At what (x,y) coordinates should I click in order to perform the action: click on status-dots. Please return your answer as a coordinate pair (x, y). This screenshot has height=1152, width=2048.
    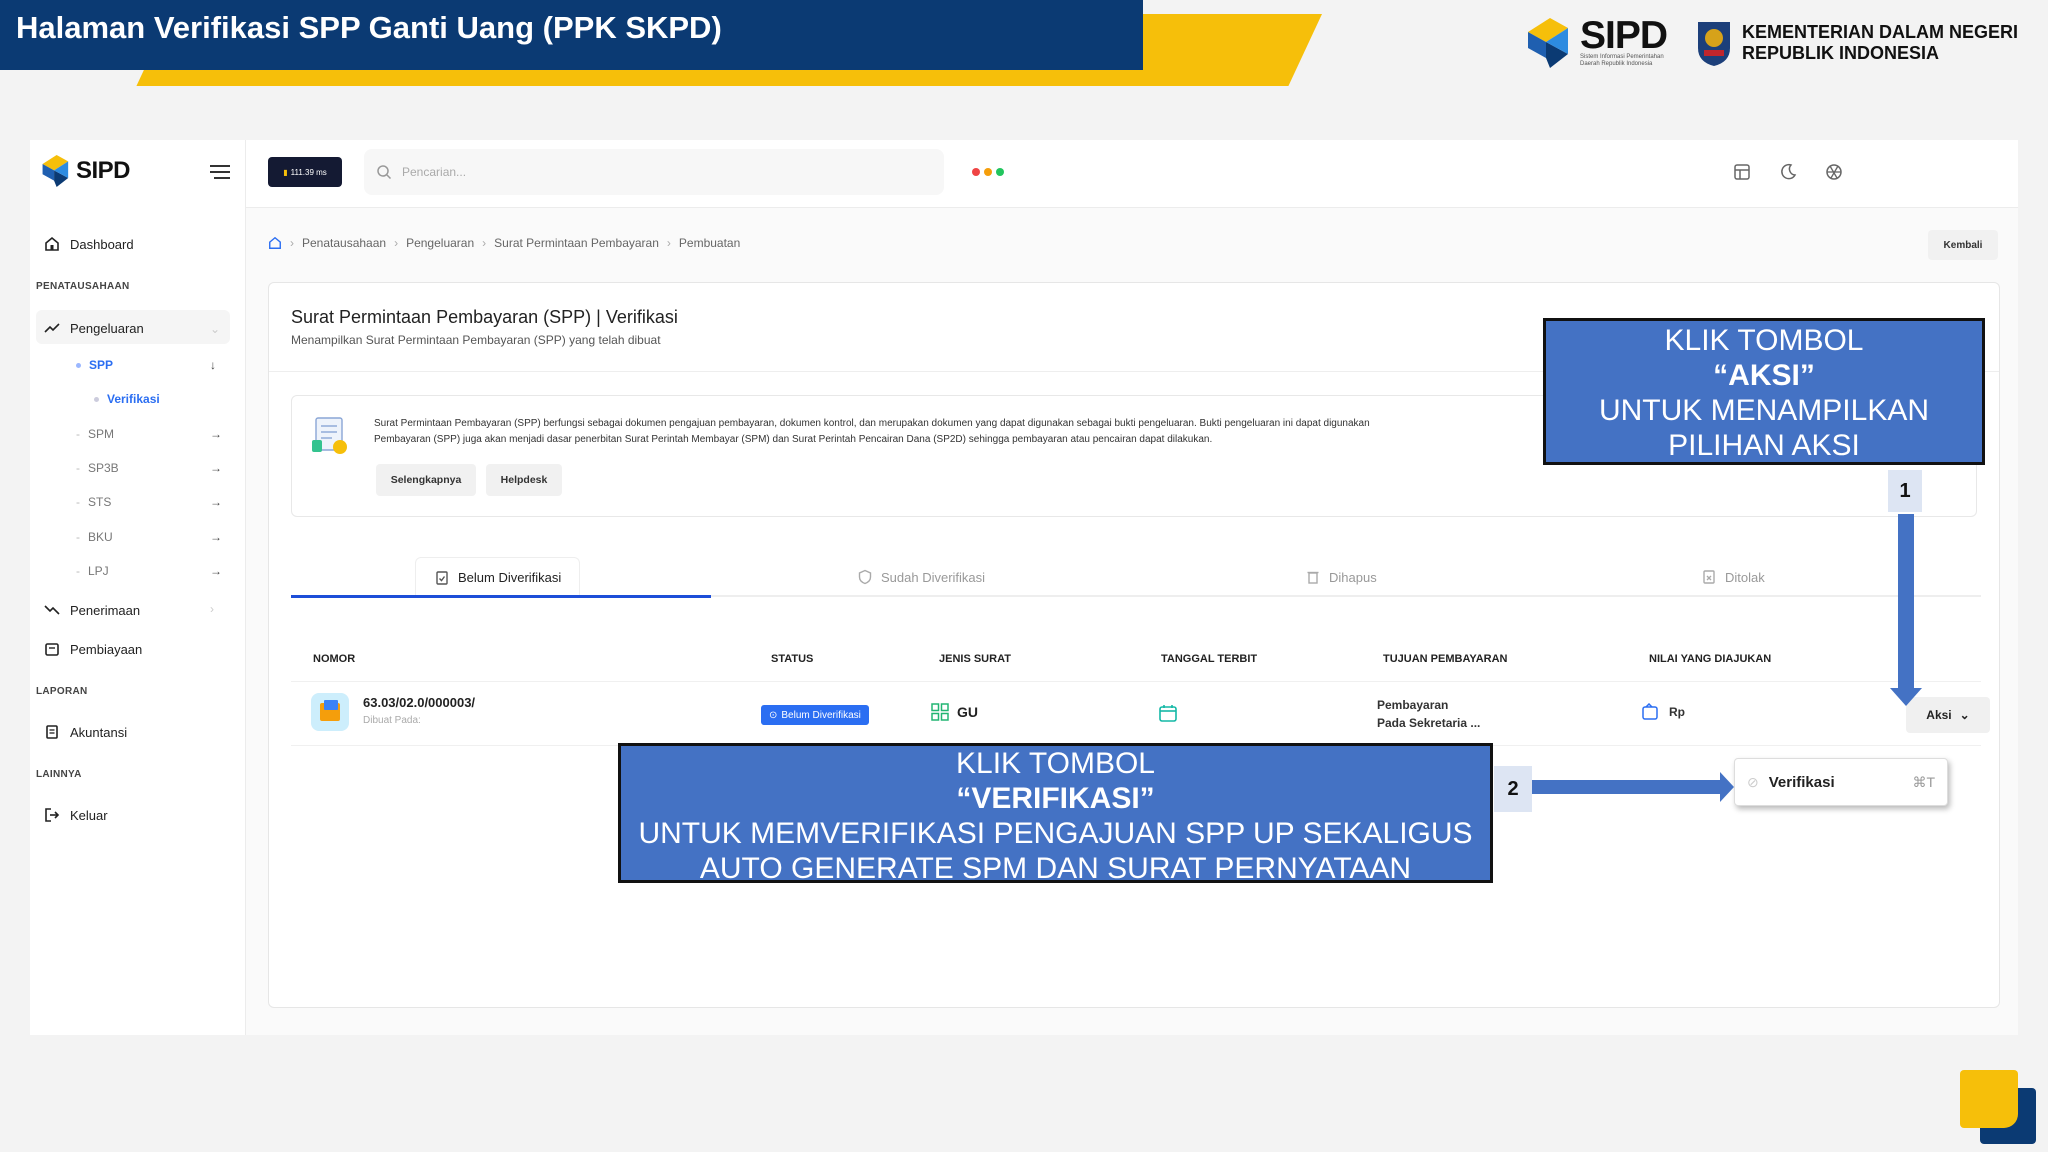
    Looking at the image, I should click on (988, 172).